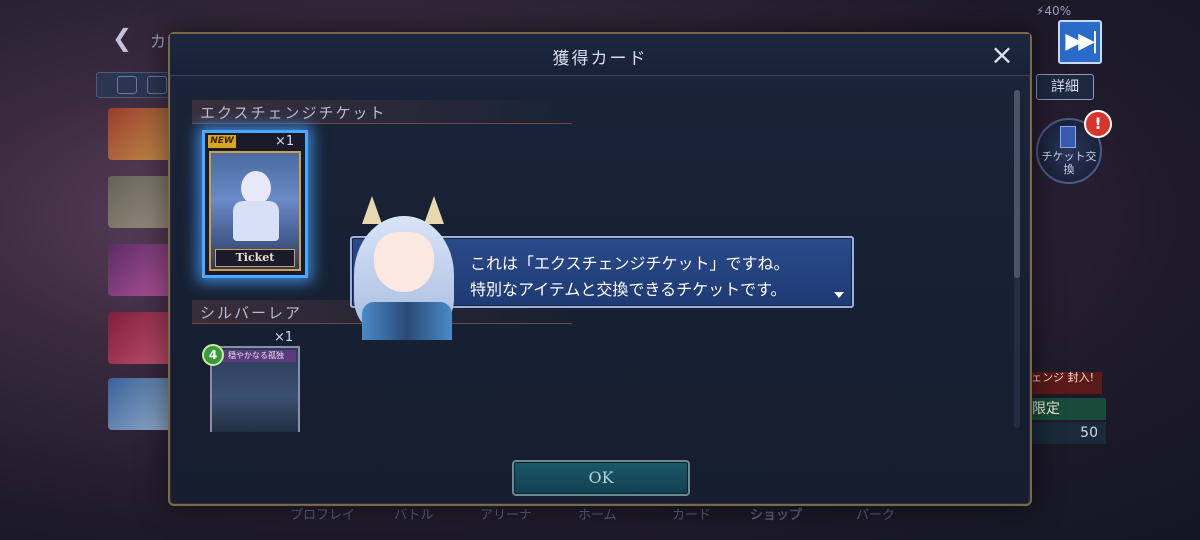 This screenshot has width=1200, height=540. I want to click on section-heading-exchange-ticket: エクスチェンジチケット, so click(382, 112).